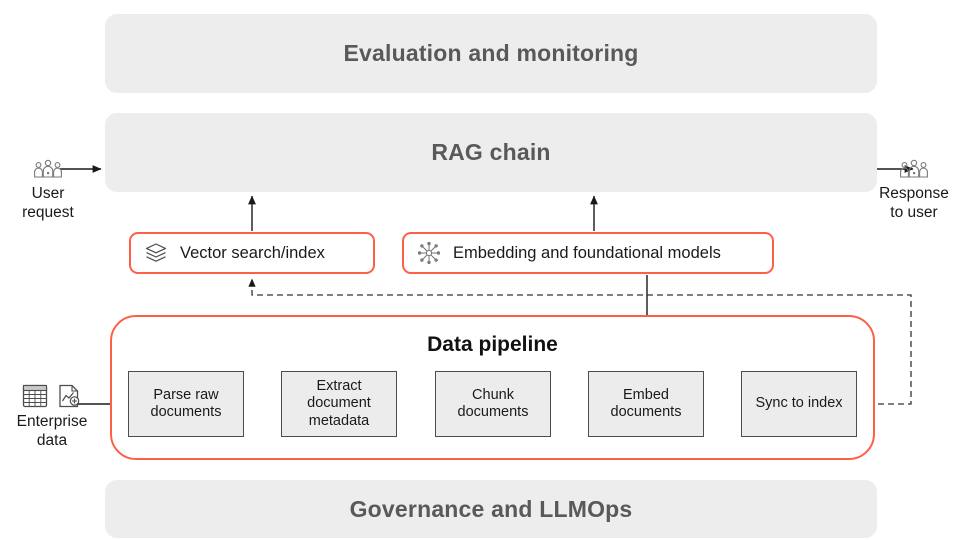 This screenshot has width=960, height=540. I want to click on pipeline-step-label: Extract document metadata, so click(339, 403).